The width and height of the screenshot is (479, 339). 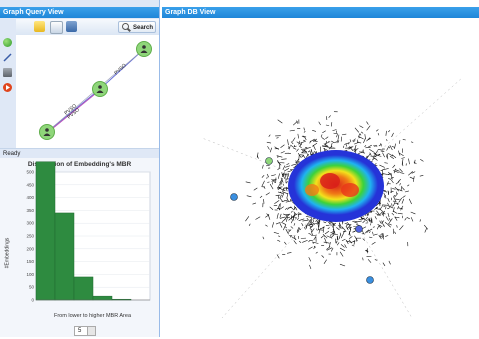 I want to click on add-edge-icon, so click(x=7, y=57).